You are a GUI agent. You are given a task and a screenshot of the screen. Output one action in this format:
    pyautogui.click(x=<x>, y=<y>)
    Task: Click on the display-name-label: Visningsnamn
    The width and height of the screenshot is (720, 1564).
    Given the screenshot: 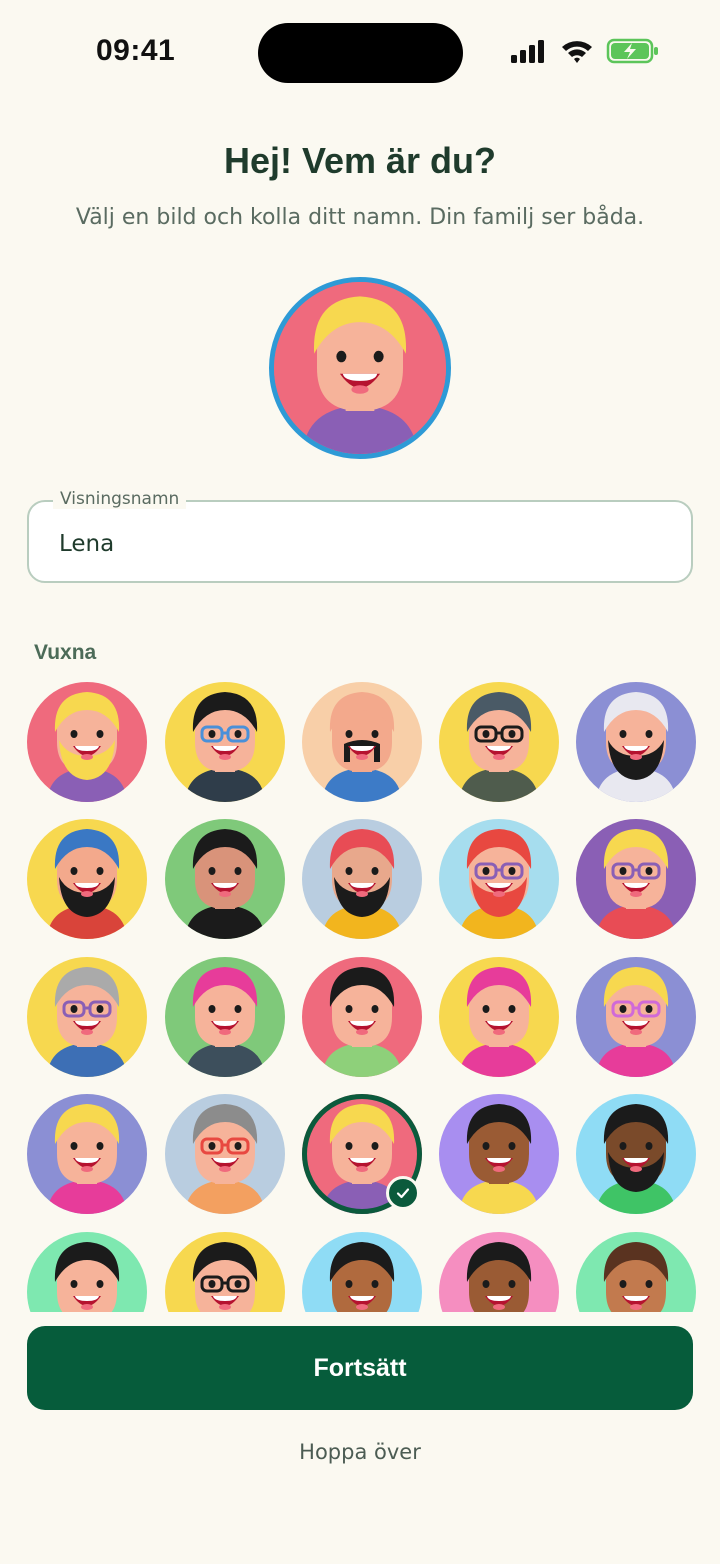 What is the action you would take?
    pyautogui.click(x=120, y=499)
    